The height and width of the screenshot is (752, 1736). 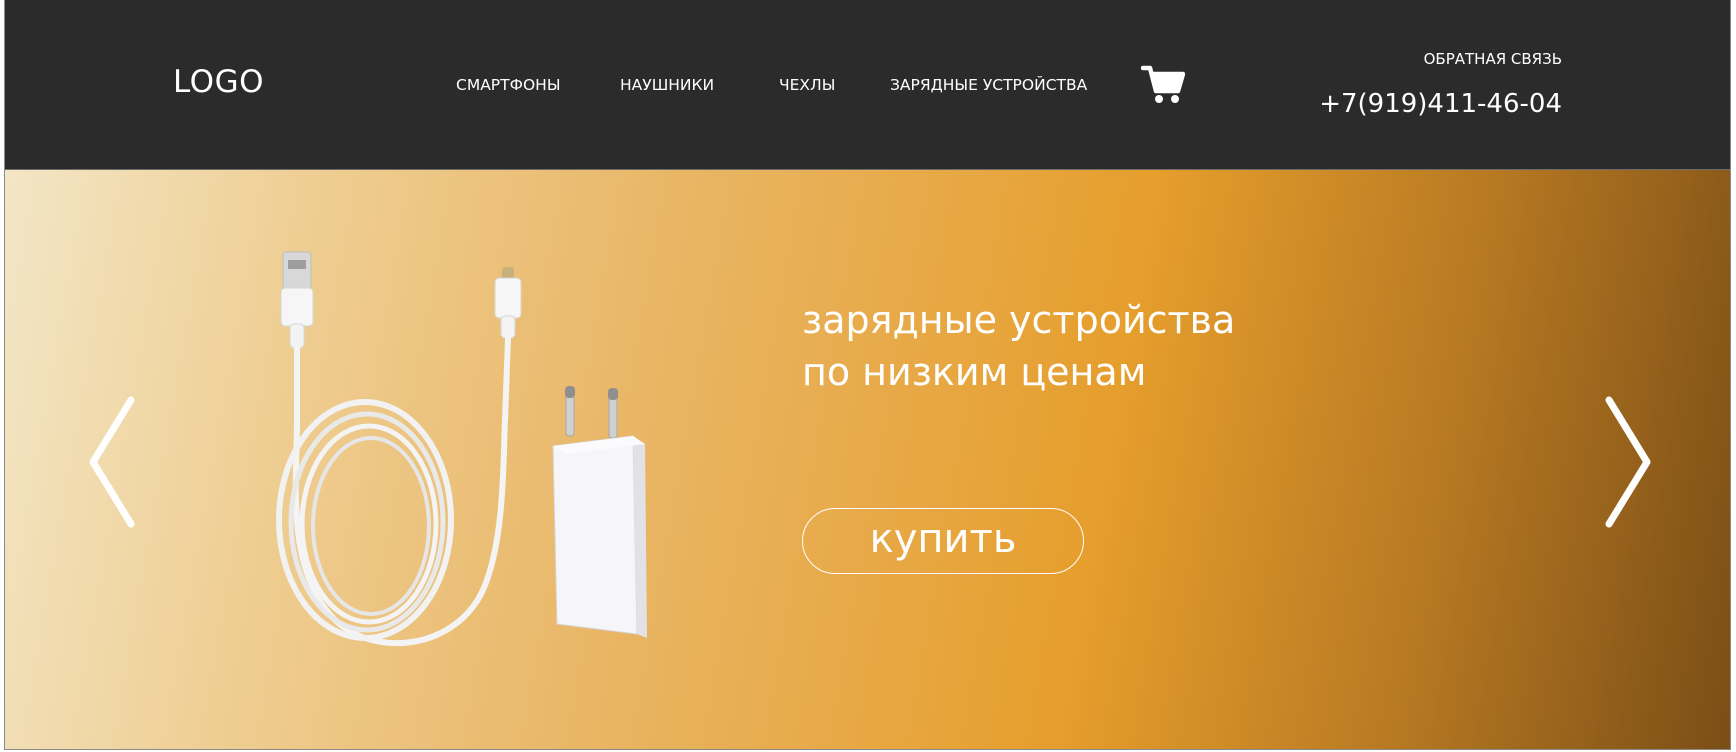 I want to click on cart-button, so click(x=1163, y=84).